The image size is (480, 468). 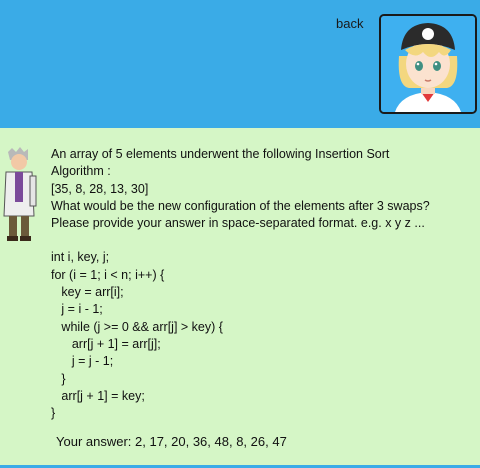 I want to click on code-line: for (i = 1; i < n; i++) {, so click(x=108, y=274).